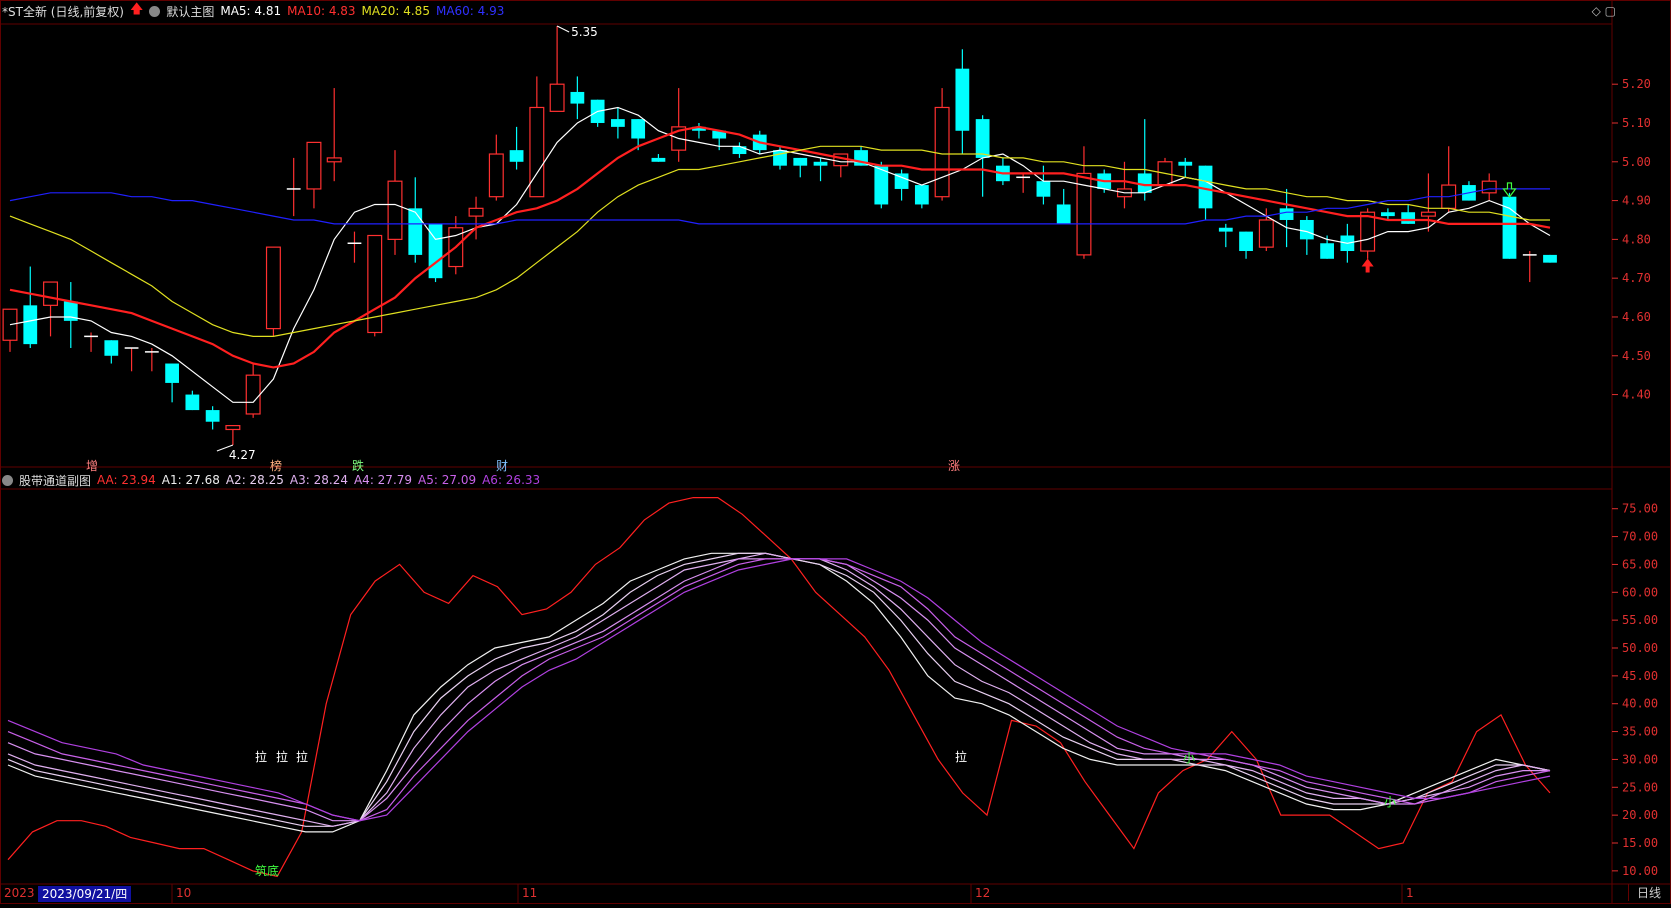  Describe the element at coordinates (1640, 592) in the screenshot. I see `sub-tick-label-3: 60.00` at that location.